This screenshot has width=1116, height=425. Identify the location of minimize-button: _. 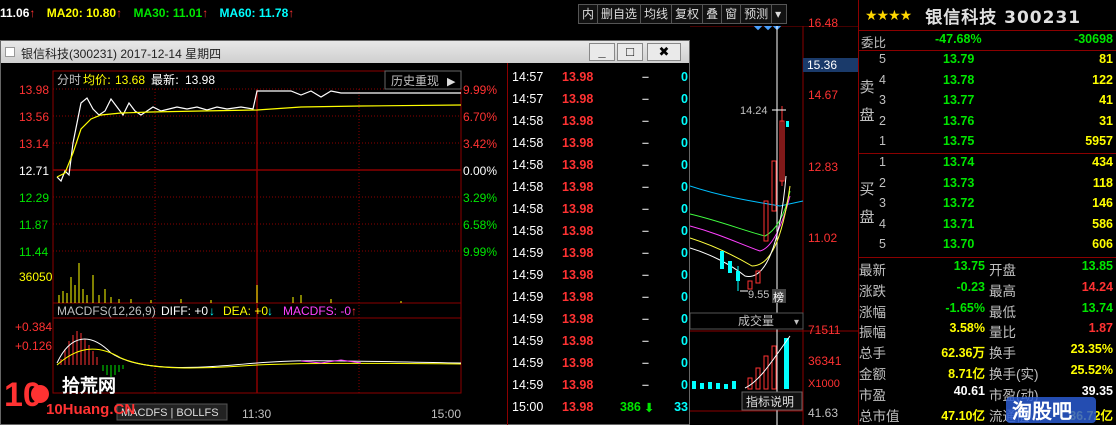
(602, 52).